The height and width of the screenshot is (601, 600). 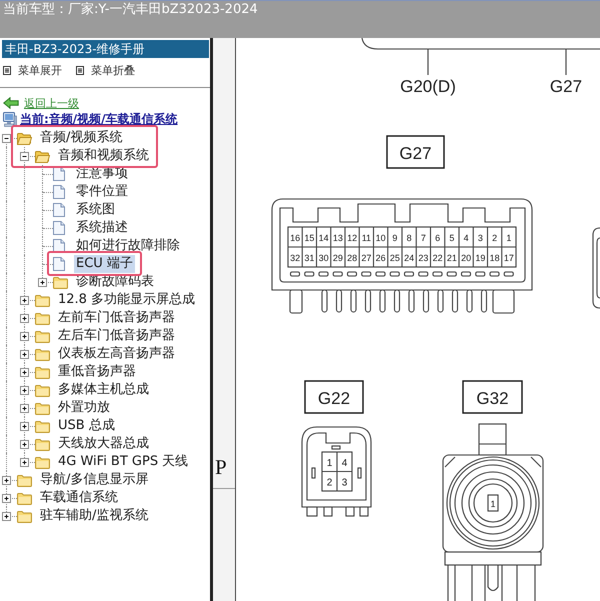 What do you see at coordinates (495, 258) in the screenshot?
I see `pin-number: 18` at bounding box center [495, 258].